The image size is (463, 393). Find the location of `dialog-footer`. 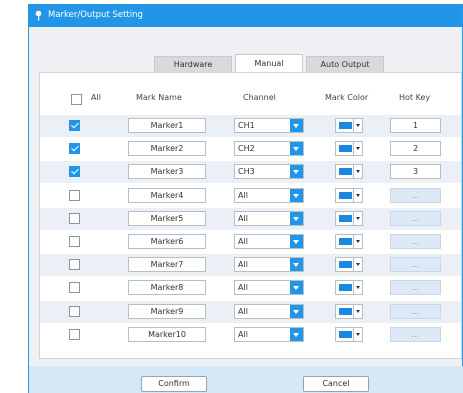

dialog-footer is located at coordinates (246, 379).